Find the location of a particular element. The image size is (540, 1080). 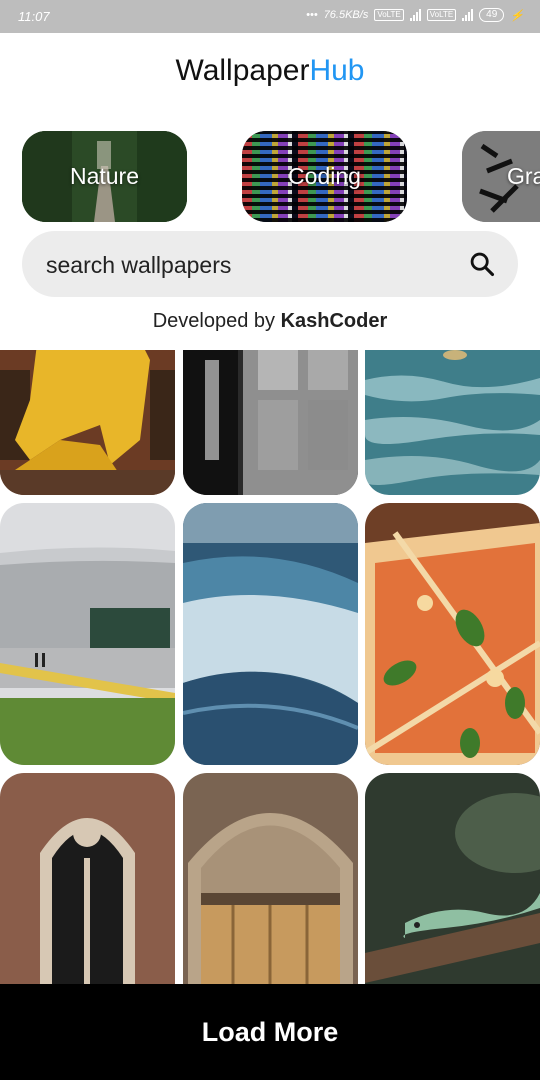

charging-icon: ⚡ is located at coordinates (517, 15).